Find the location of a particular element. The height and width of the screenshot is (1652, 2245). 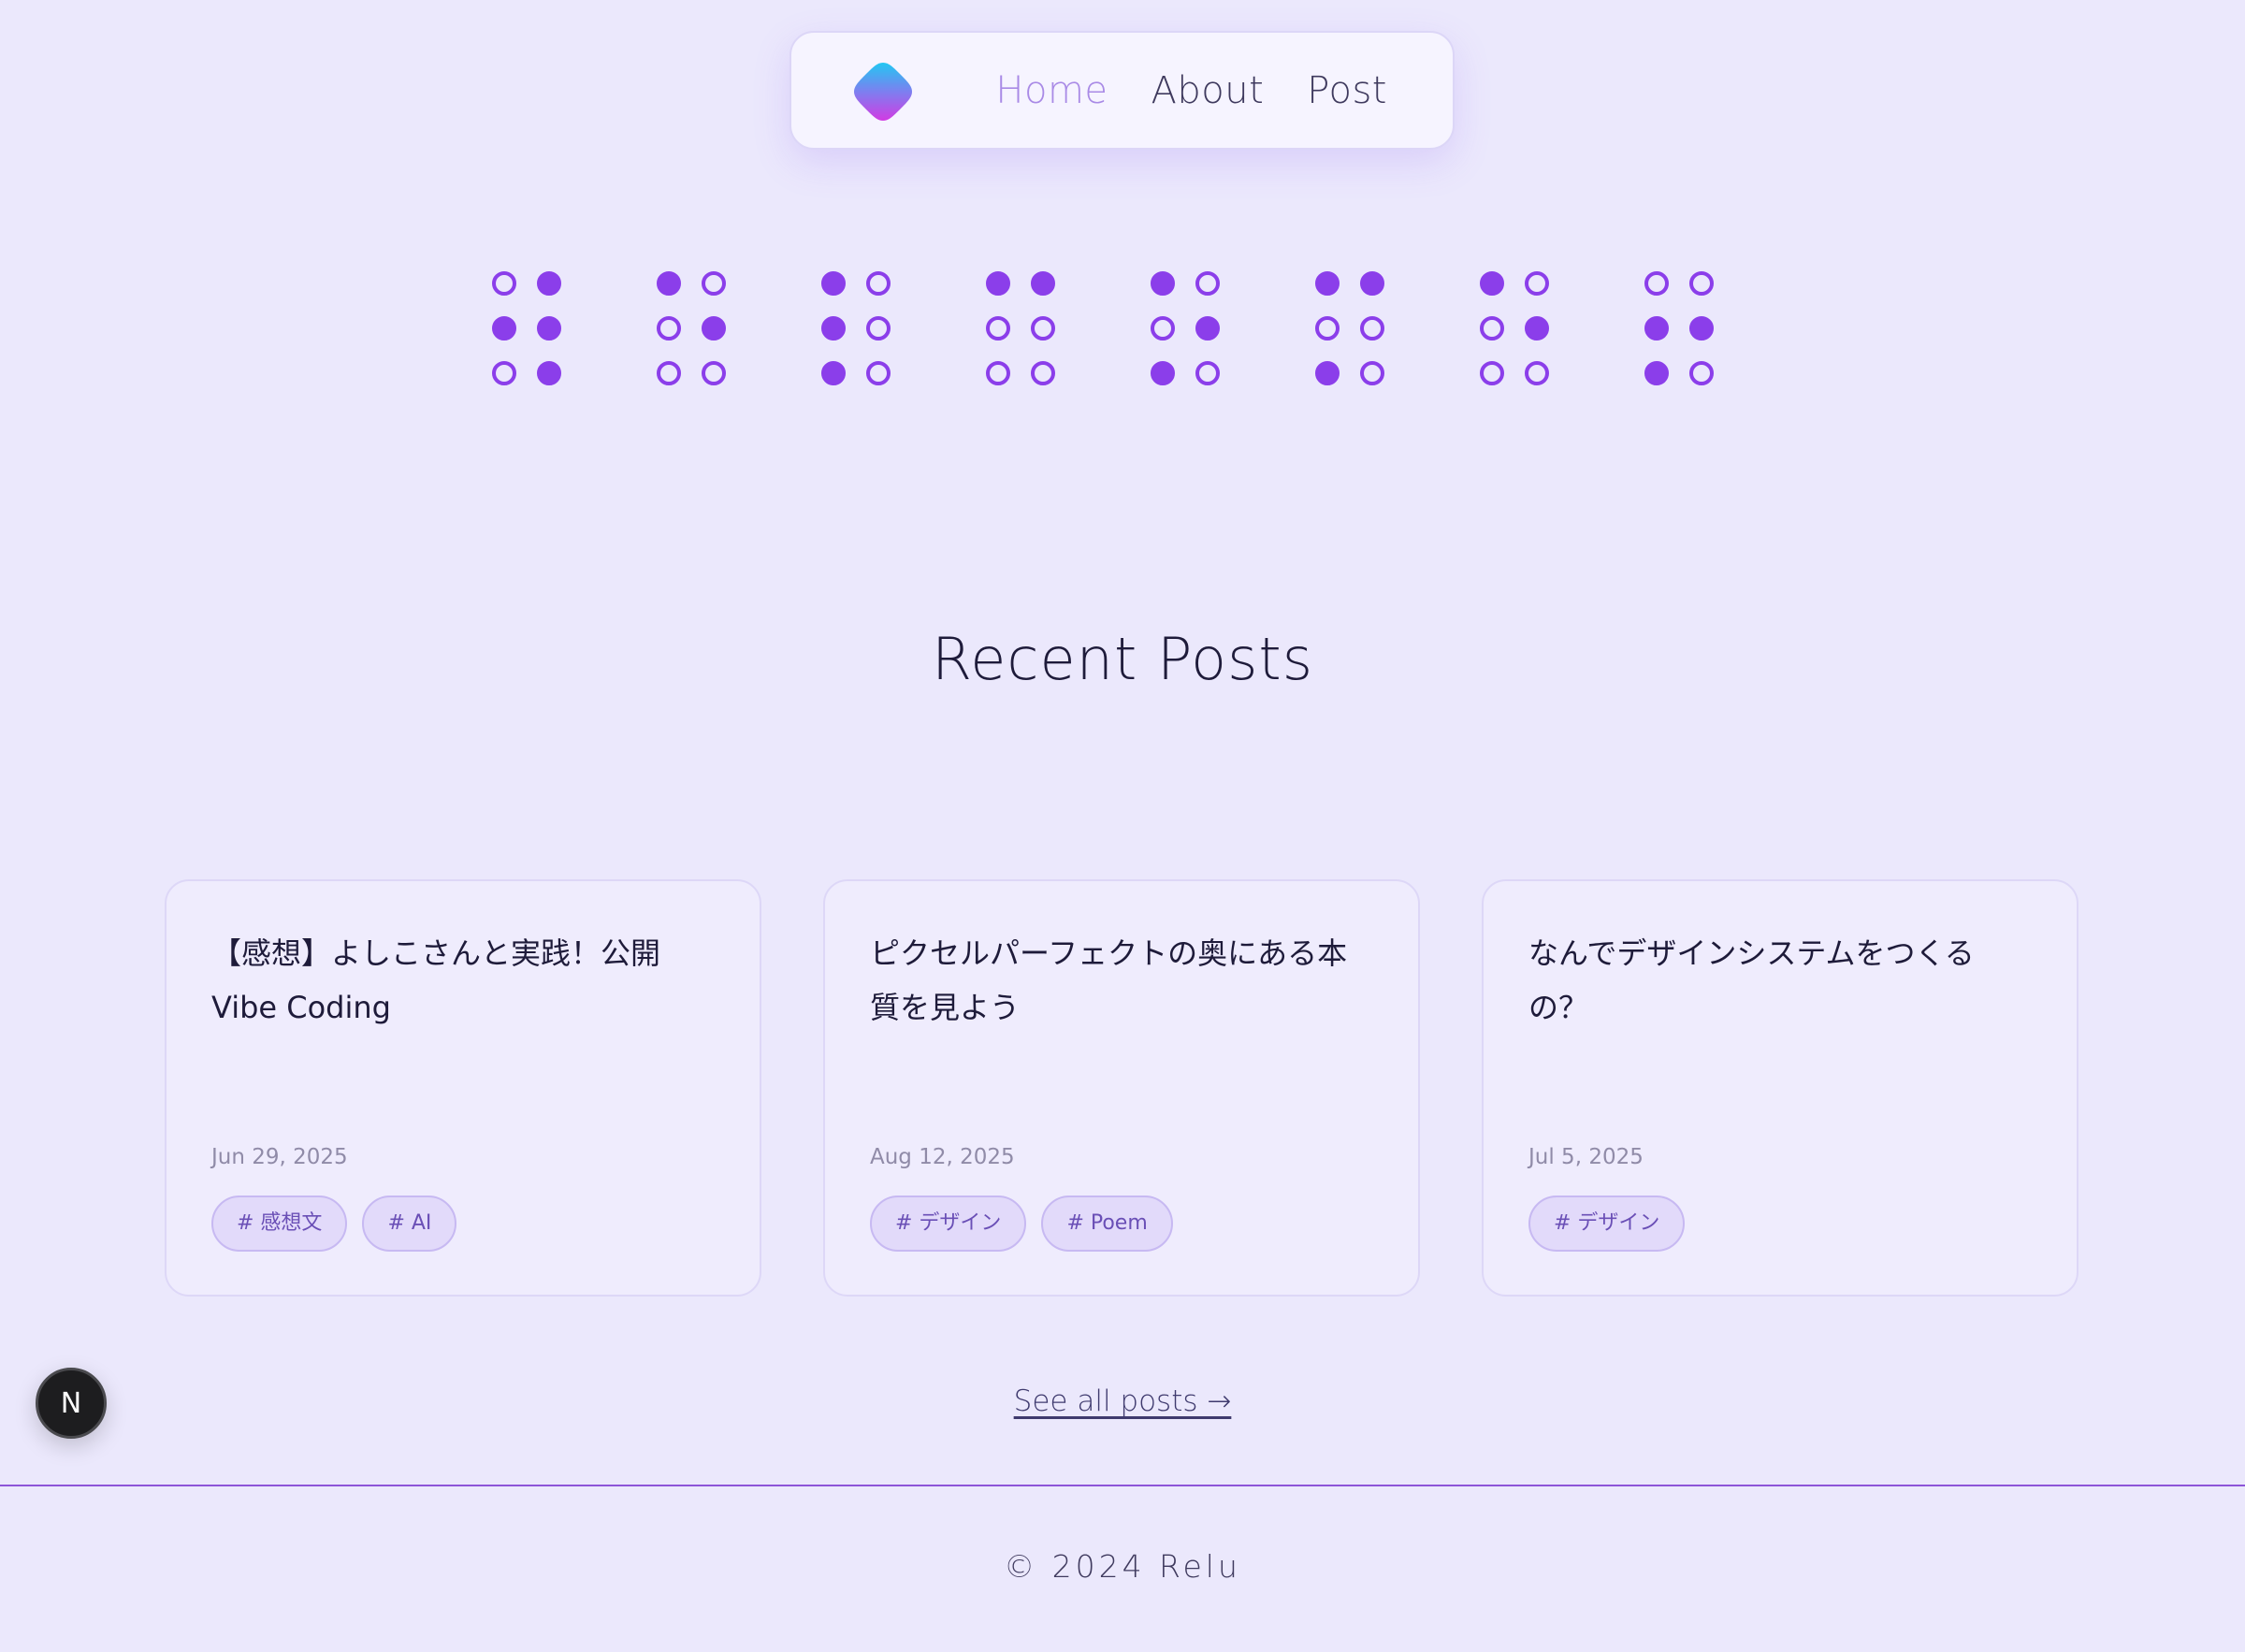

post-date: Jun 29, 2025 is located at coordinates (280, 1157).